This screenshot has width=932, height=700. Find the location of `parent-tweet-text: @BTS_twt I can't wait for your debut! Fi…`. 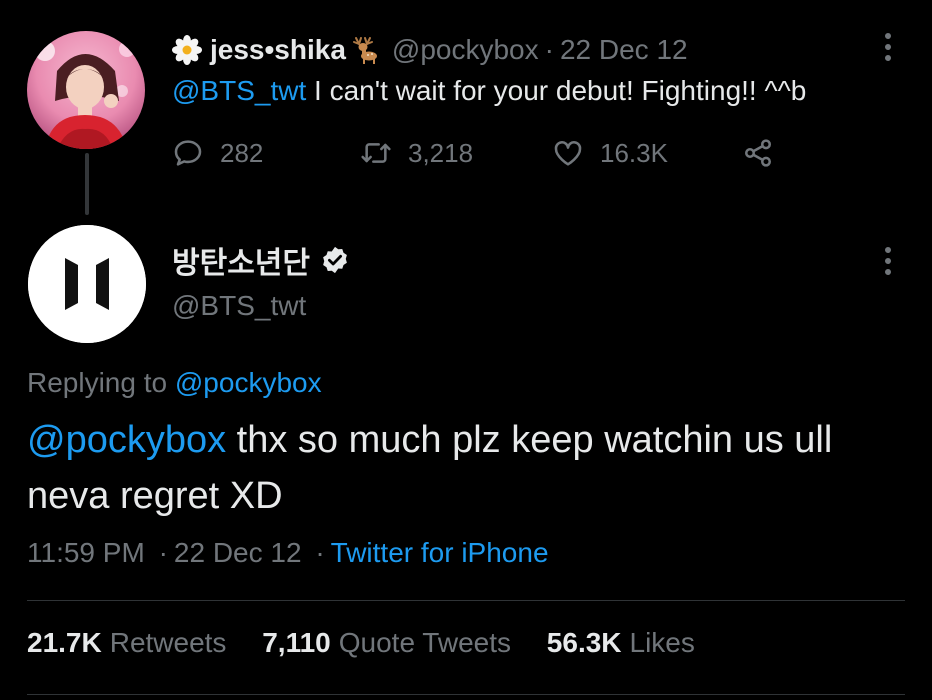

parent-tweet-text: @BTS_twt I can't wait for your debut! Fi… is located at coordinates (489, 91).